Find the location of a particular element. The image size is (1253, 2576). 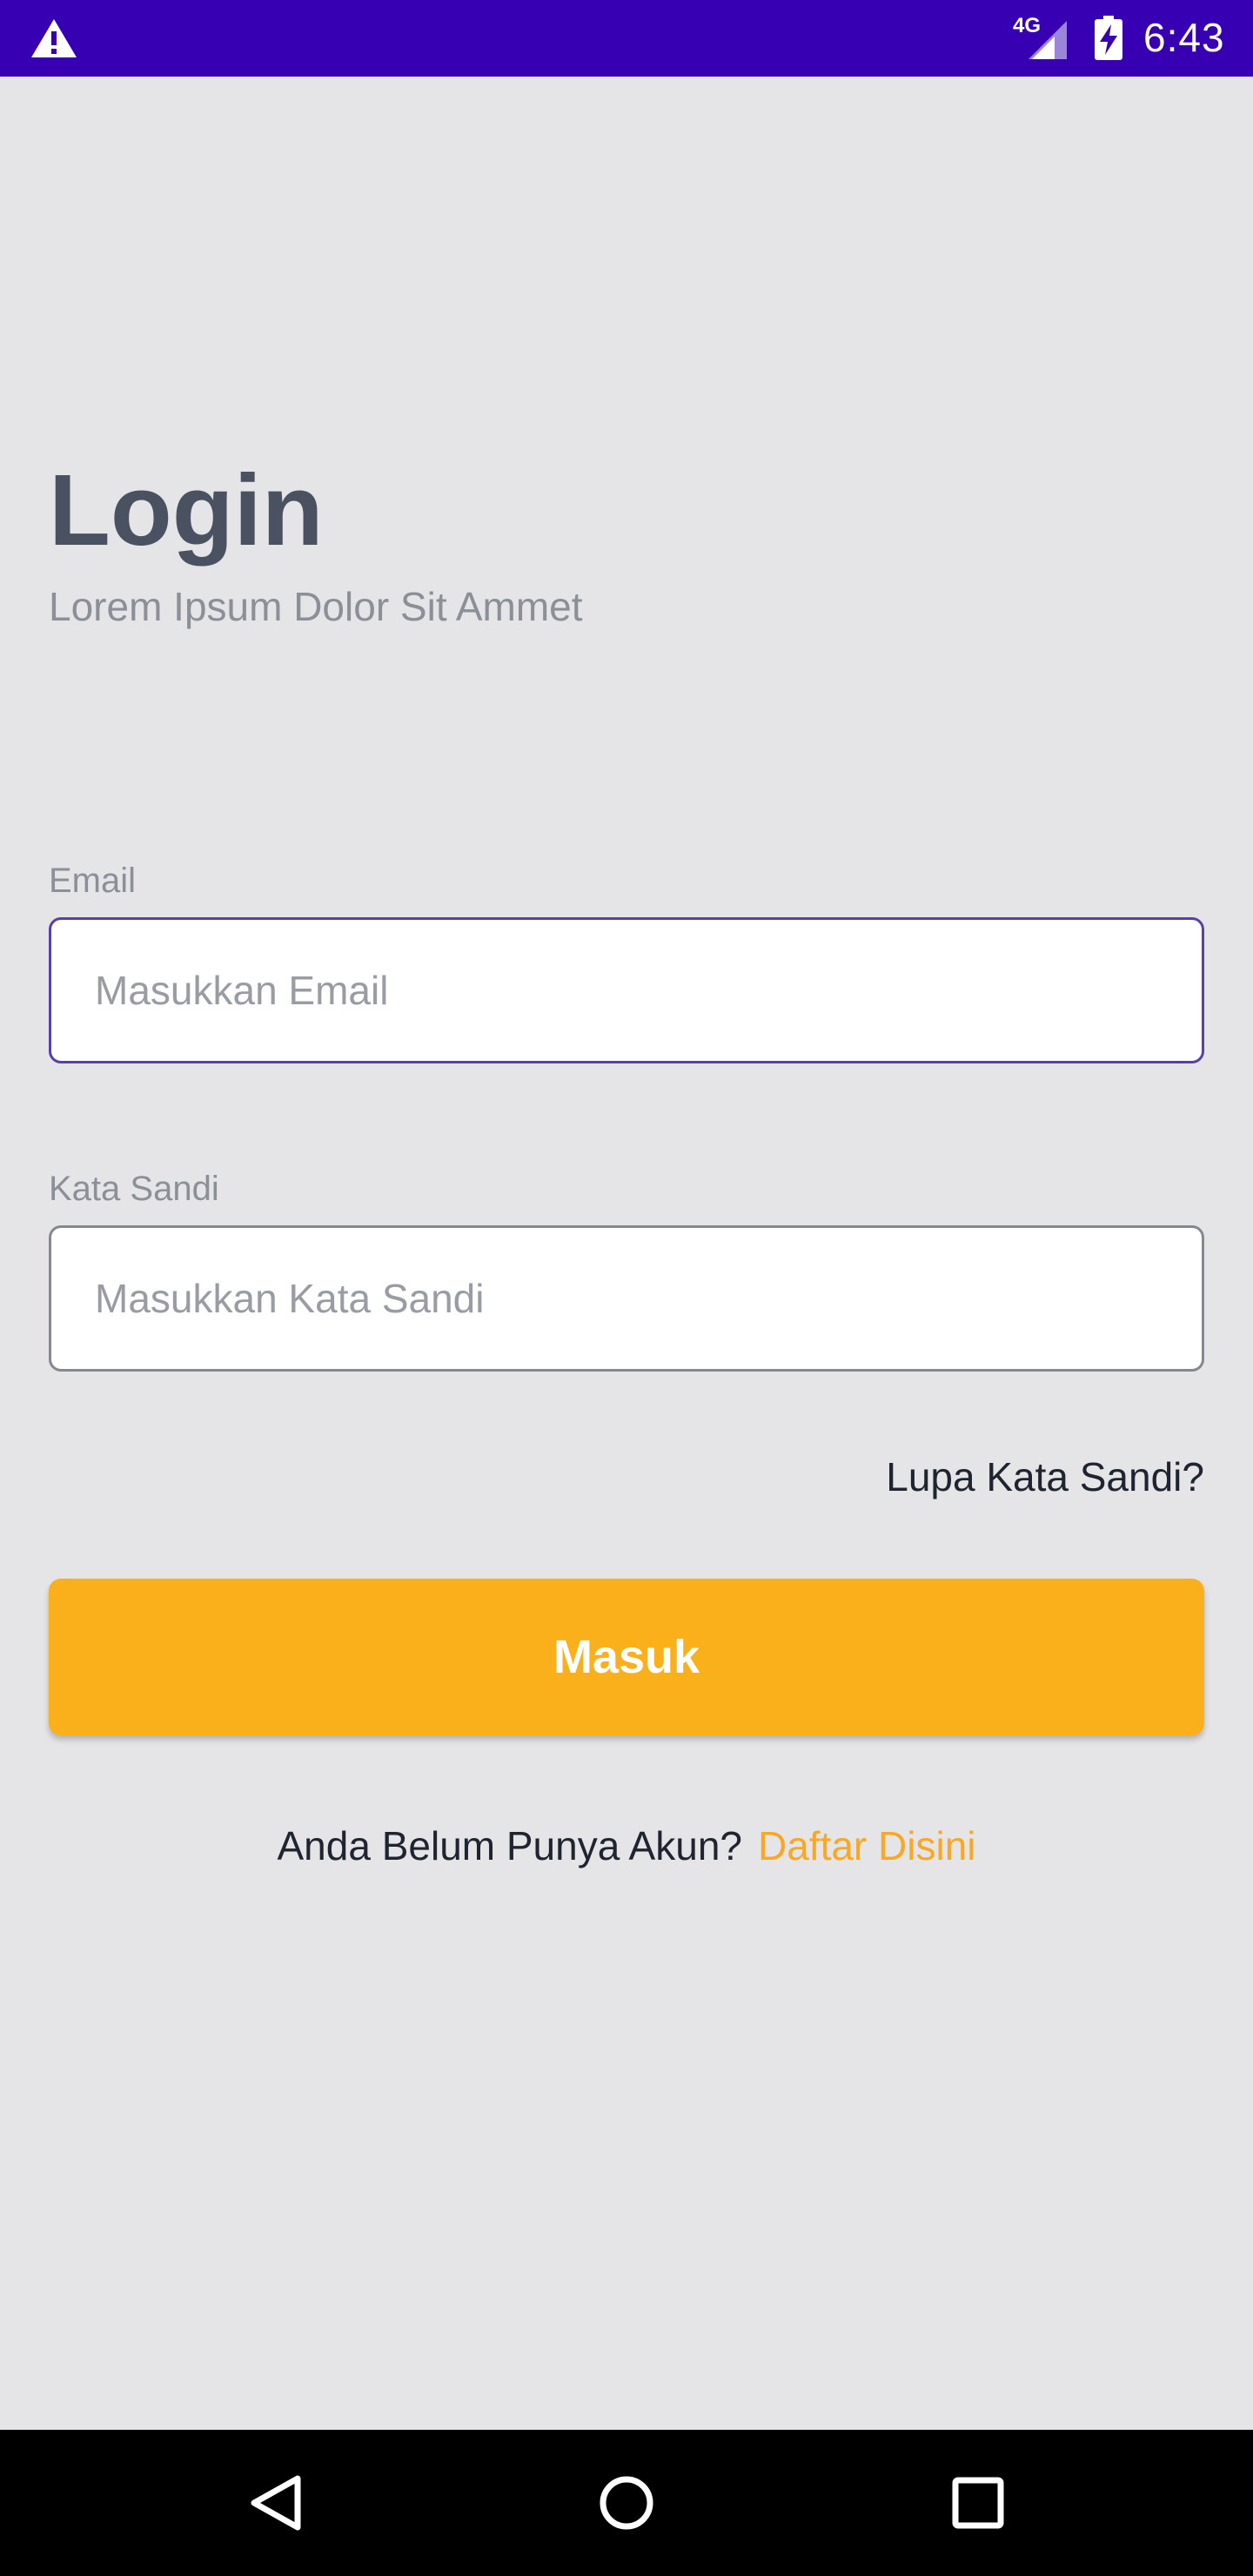

forgot-password-link: Lupa Kata Sandi? is located at coordinates (1045, 1476).